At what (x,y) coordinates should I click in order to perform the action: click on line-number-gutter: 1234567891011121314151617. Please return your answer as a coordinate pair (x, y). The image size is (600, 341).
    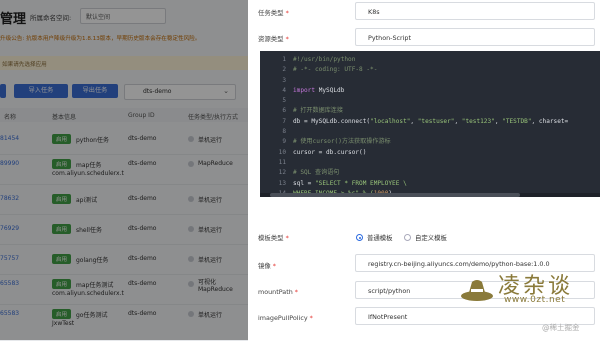
    Looking at the image, I should click on (273, 124).